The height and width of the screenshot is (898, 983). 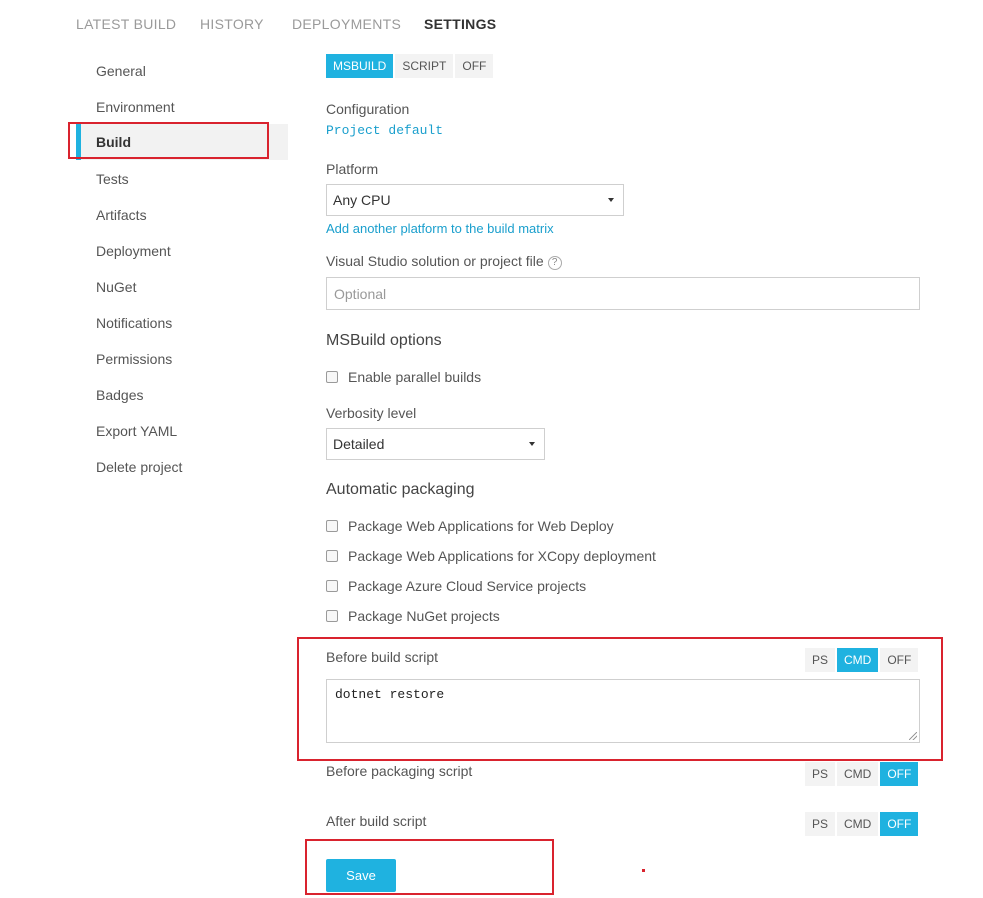 What do you see at coordinates (332, 526) in the screenshot?
I see `package-web-deploy-checkbox` at bounding box center [332, 526].